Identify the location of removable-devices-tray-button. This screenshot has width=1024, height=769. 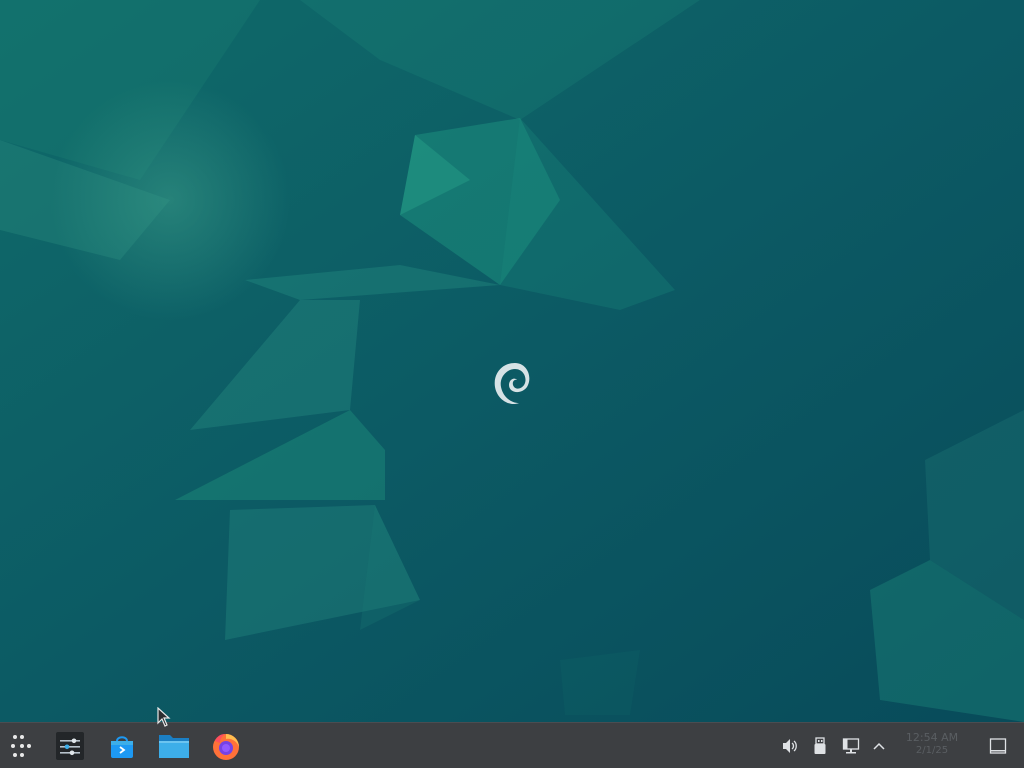
(820, 746).